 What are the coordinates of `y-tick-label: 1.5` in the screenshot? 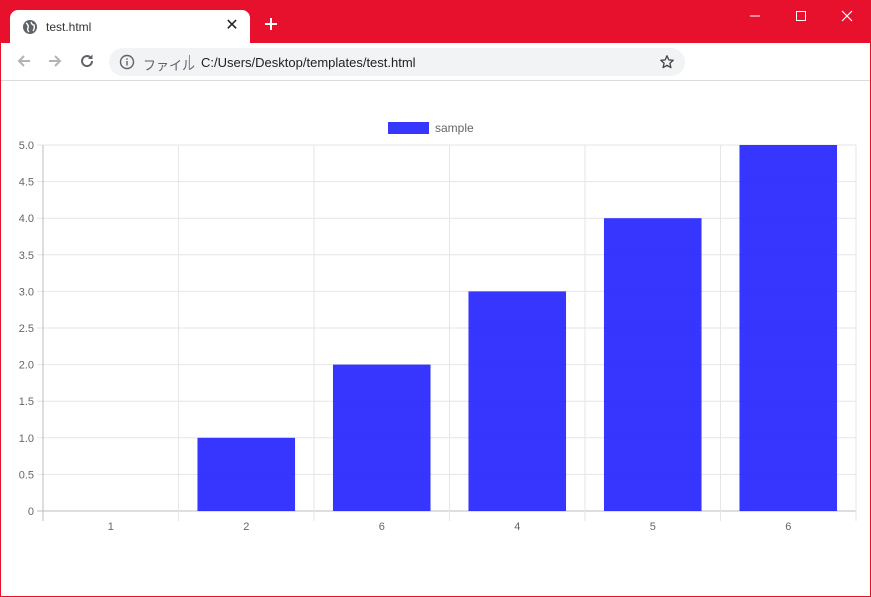 It's located at (26, 402).